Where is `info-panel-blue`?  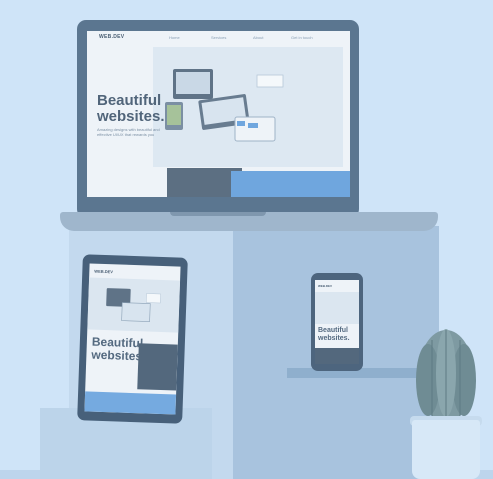 info-panel-blue is located at coordinates (290, 184).